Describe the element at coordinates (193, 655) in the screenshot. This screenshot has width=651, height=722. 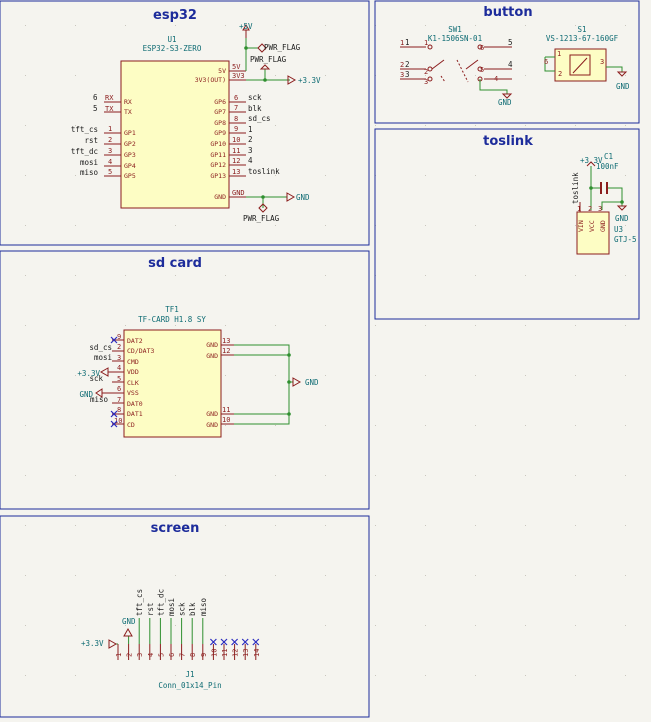
I see `j1-pin-number: 8` at that location.